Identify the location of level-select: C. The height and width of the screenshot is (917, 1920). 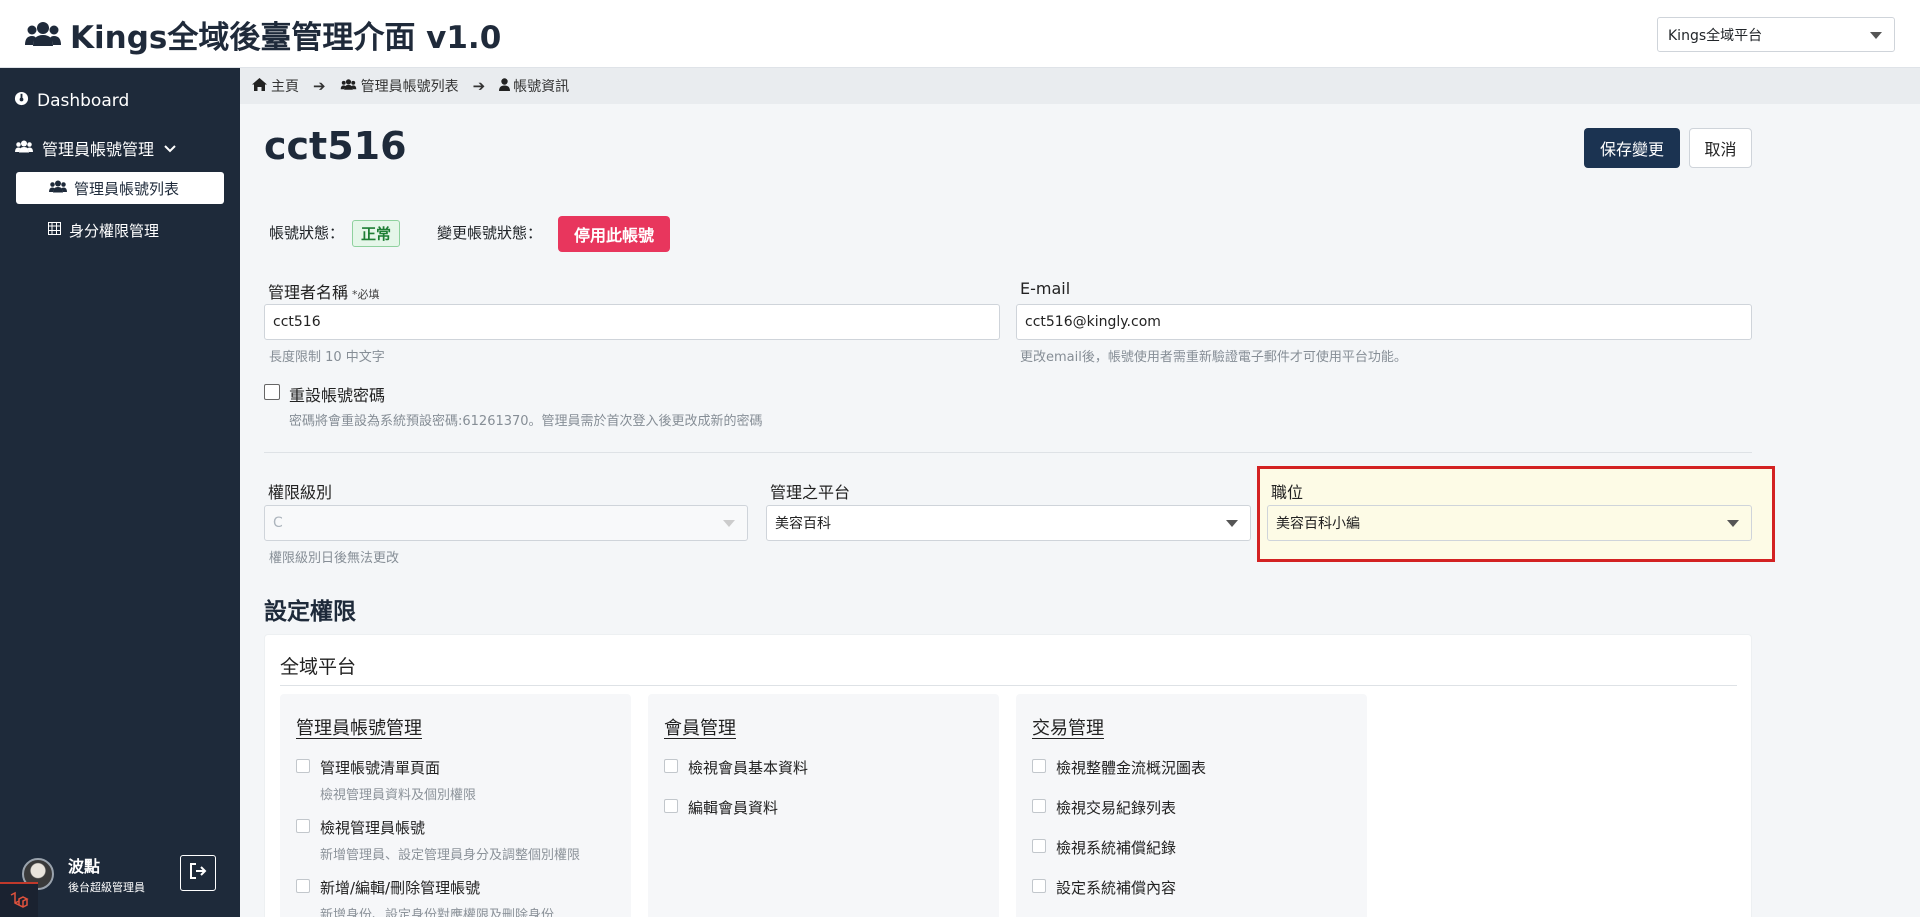
(506, 523).